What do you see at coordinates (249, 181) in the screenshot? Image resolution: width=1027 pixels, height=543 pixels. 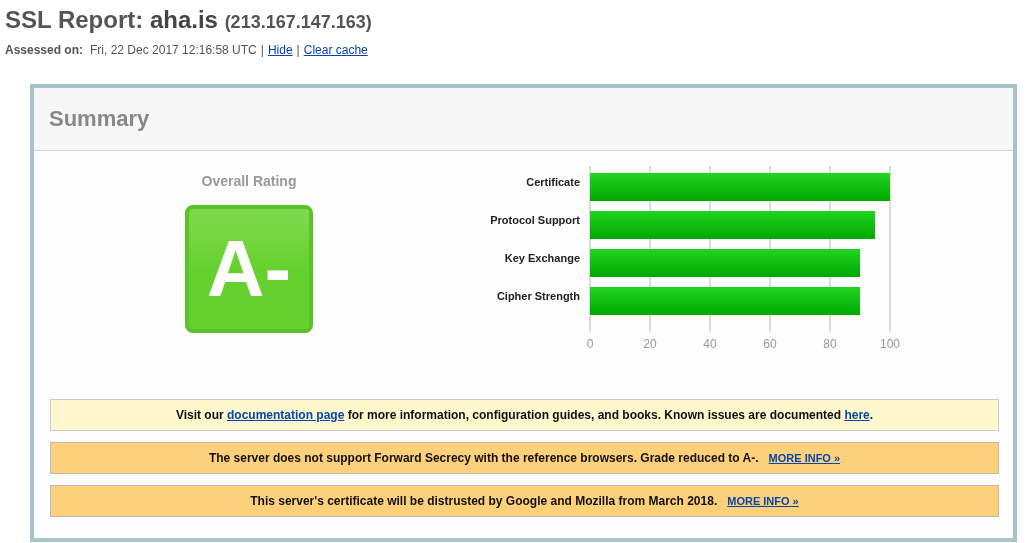 I see `rating-label: Overall Rating` at bounding box center [249, 181].